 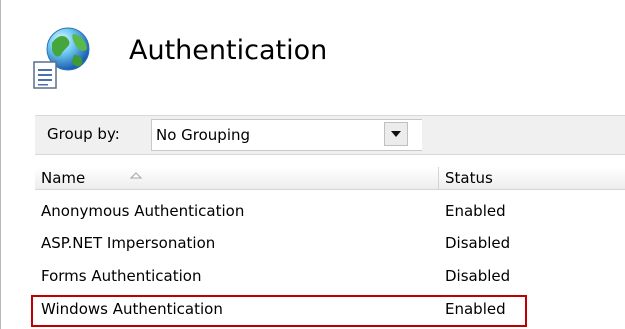 What do you see at coordinates (228, 50) in the screenshot?
I see `page-title: Authentication` at bounding box center [228, 50].